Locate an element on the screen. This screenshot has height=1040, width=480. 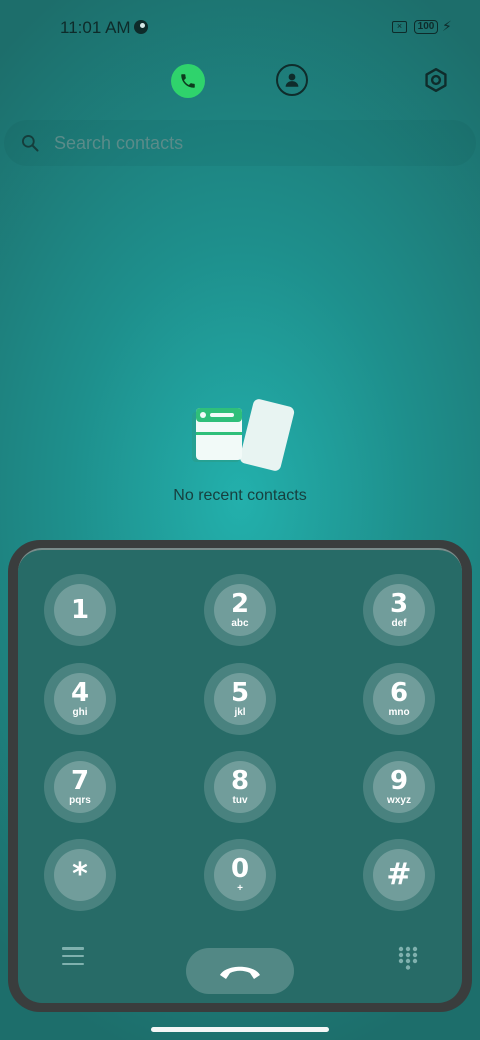
key-letters: + is located at coordinates (240, 888).